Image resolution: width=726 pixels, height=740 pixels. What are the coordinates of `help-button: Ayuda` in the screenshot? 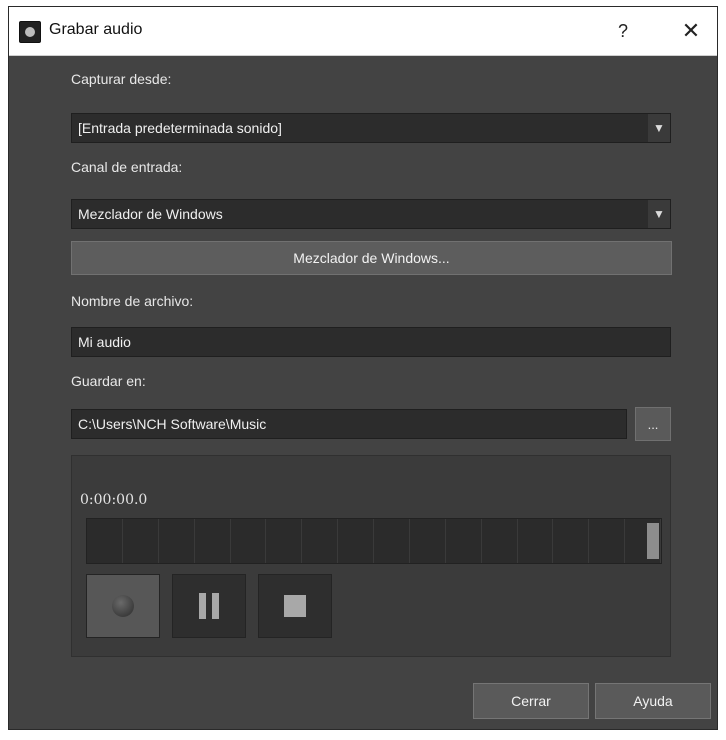 It's located at (653, 701).